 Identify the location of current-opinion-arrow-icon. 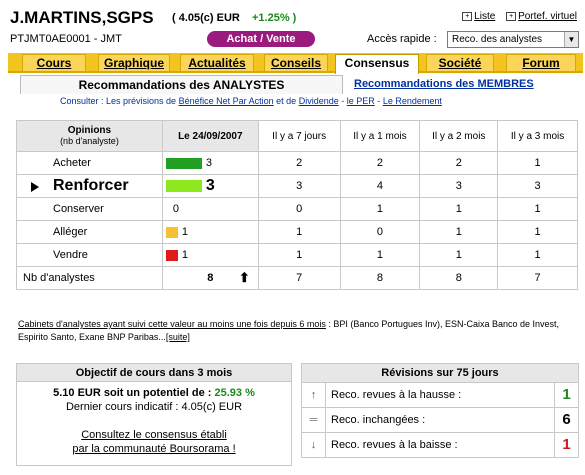
(35, 187).